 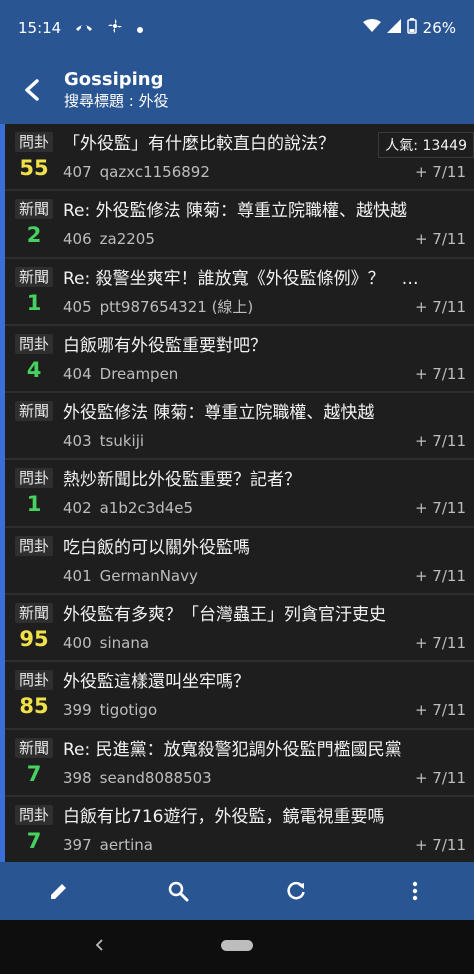 I want to click on post-title: 外役監這樣還叫坐牢嗎？, so click(x=156, y=682).